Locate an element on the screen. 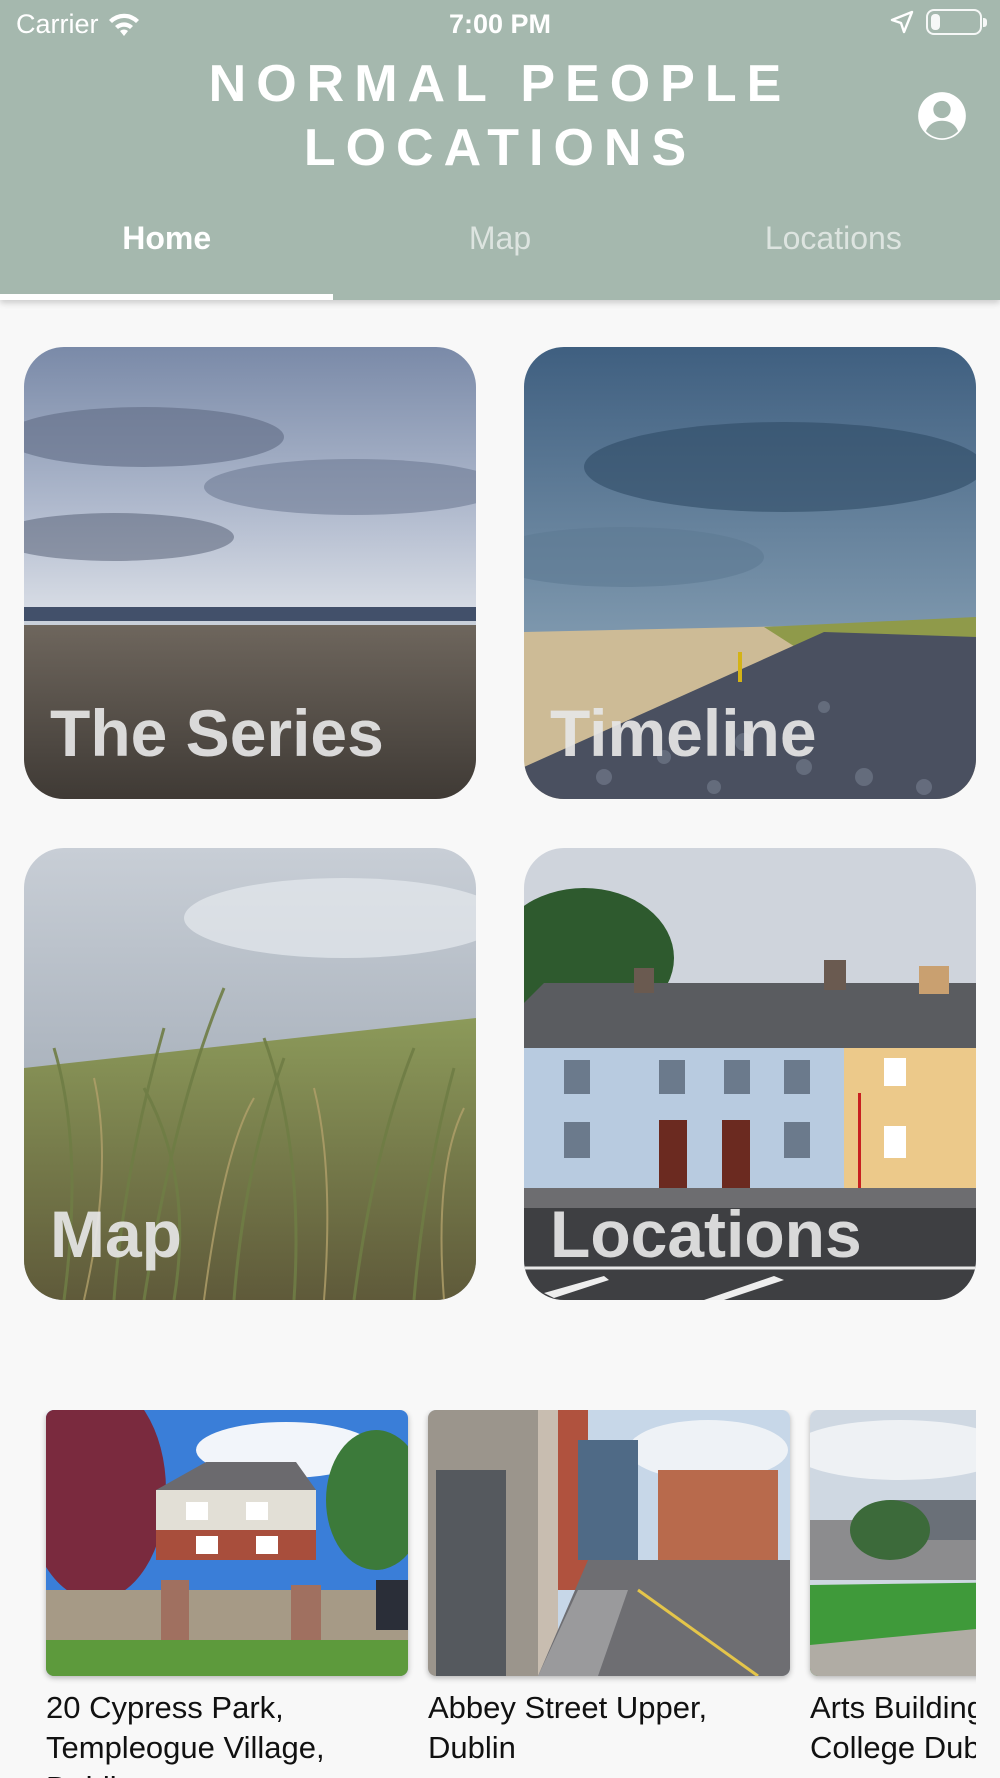 Image resolution: width=1000 pixels, height=1778 pixels. status-time: 7:00 PM is located at coordinates (500, 24).